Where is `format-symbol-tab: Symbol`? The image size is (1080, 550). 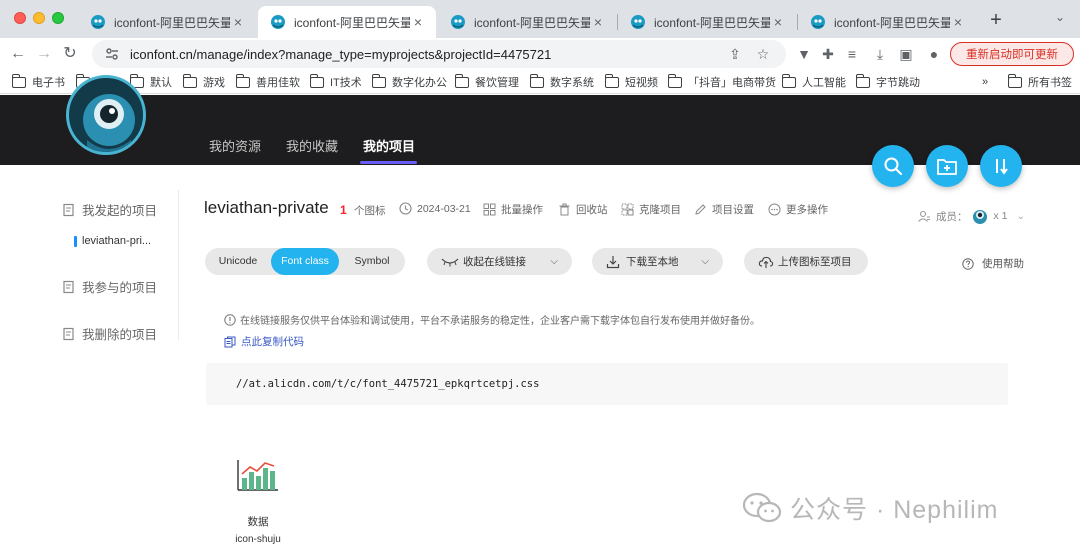
format-symbol-tab: Symbol is located at coordinates (372, 261).